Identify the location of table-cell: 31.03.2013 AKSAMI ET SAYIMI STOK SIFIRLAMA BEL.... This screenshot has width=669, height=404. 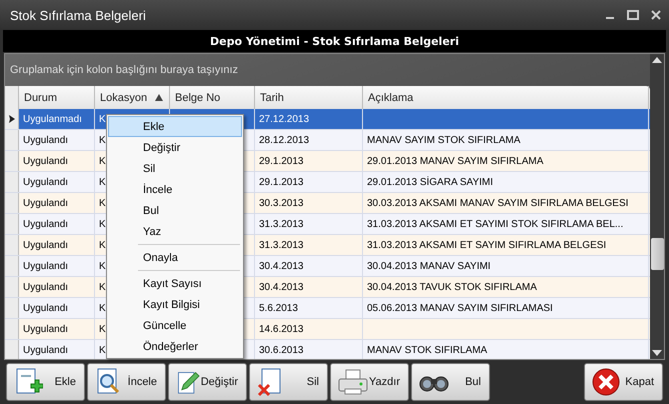
(495, 224).